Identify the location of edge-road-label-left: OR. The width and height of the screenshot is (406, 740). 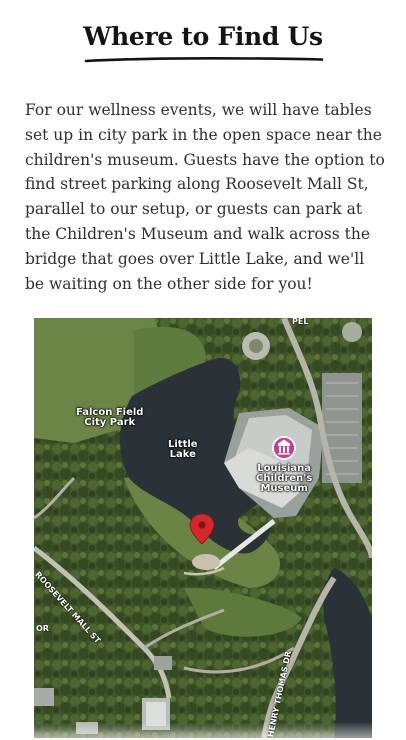
(42, 628).